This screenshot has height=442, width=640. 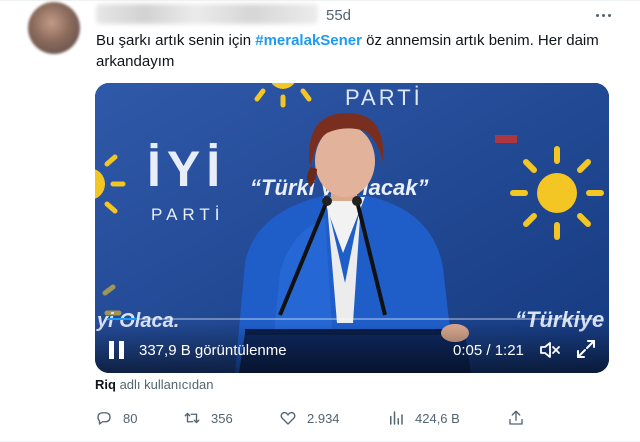 I want to click on retweet-icon, so click(x=192, y=418).